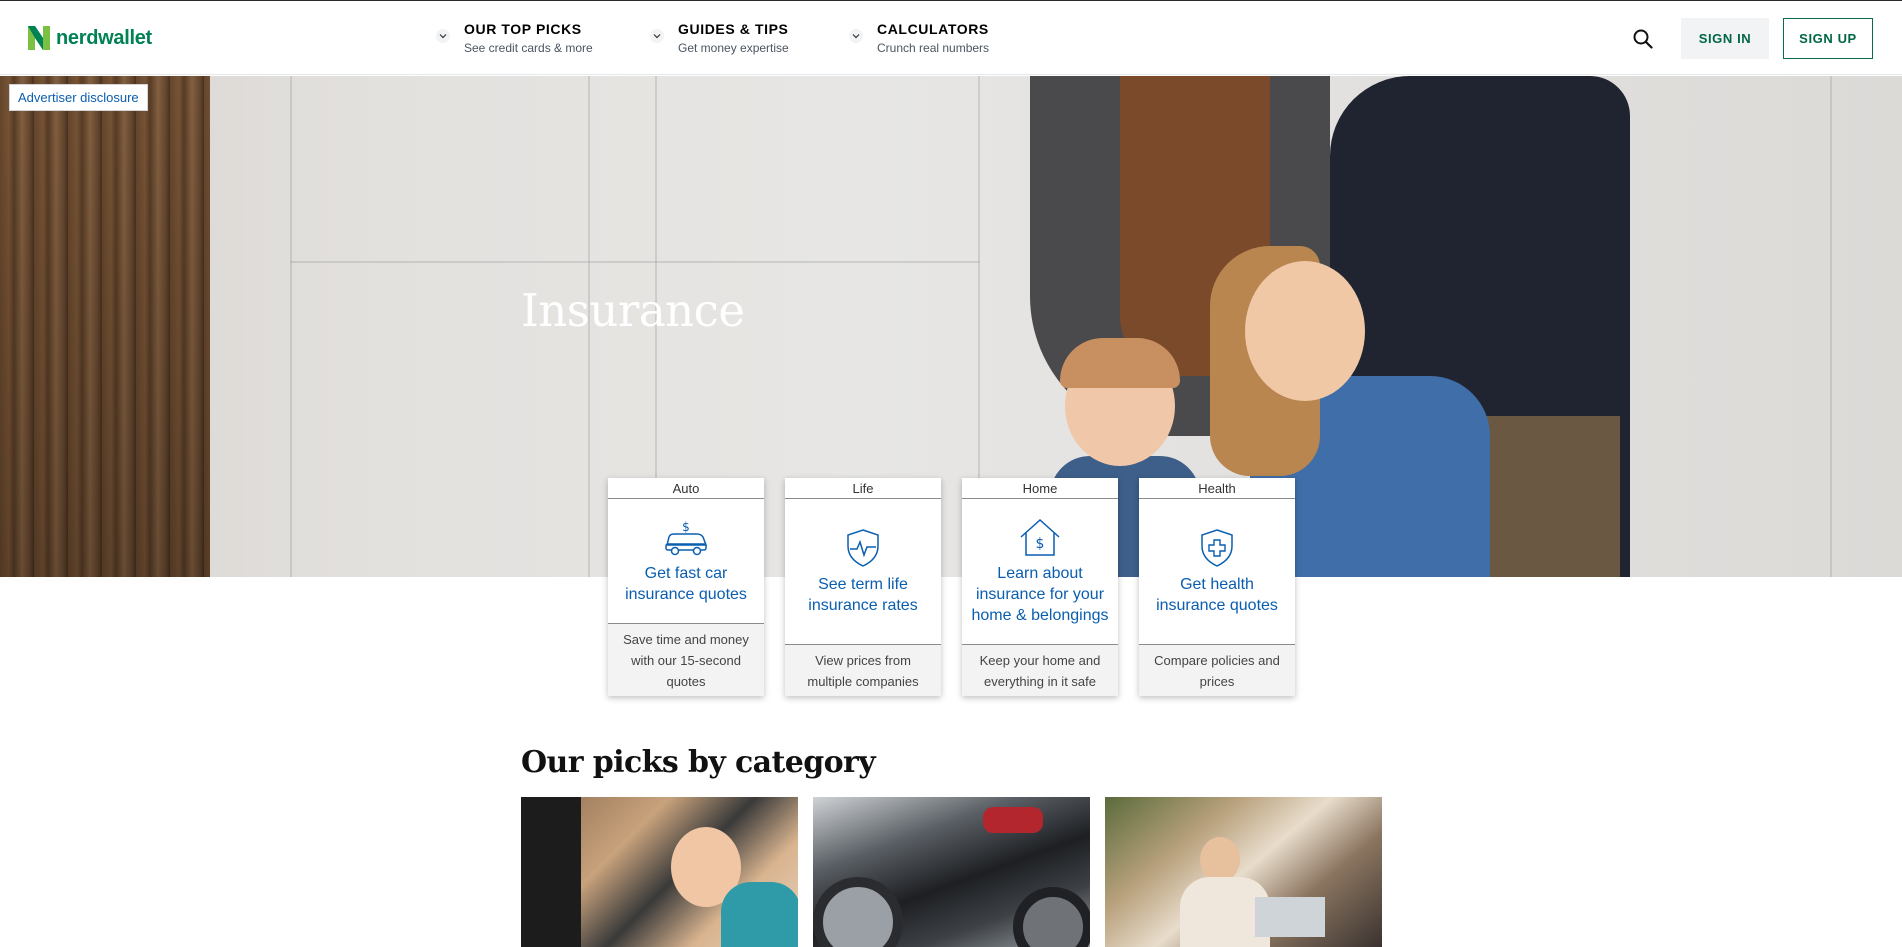  What do you see at coordinates (933, 48) in the screenshot?
I see `nav-subtitle: Crunch real numbers` at bounding box center [933, 48].